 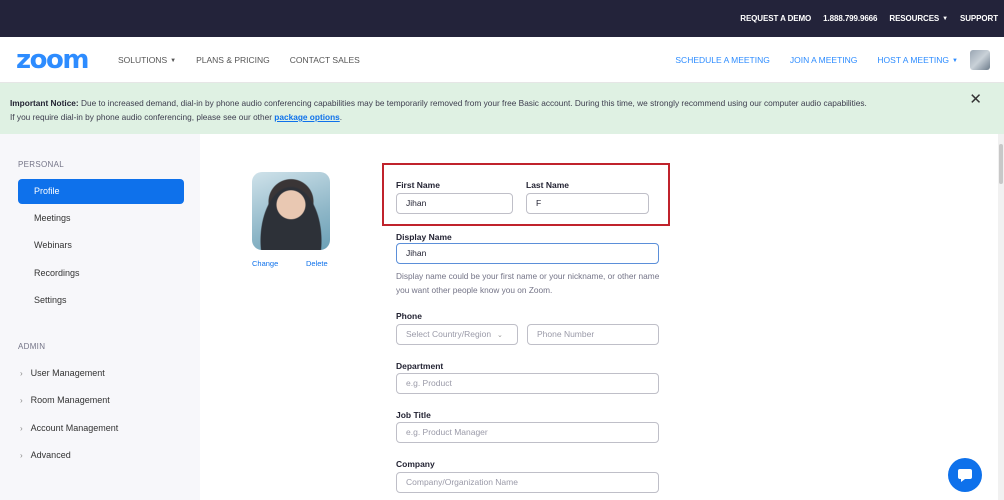 I want to click on zoom-logo: zoom, so click(x=52, y=60).